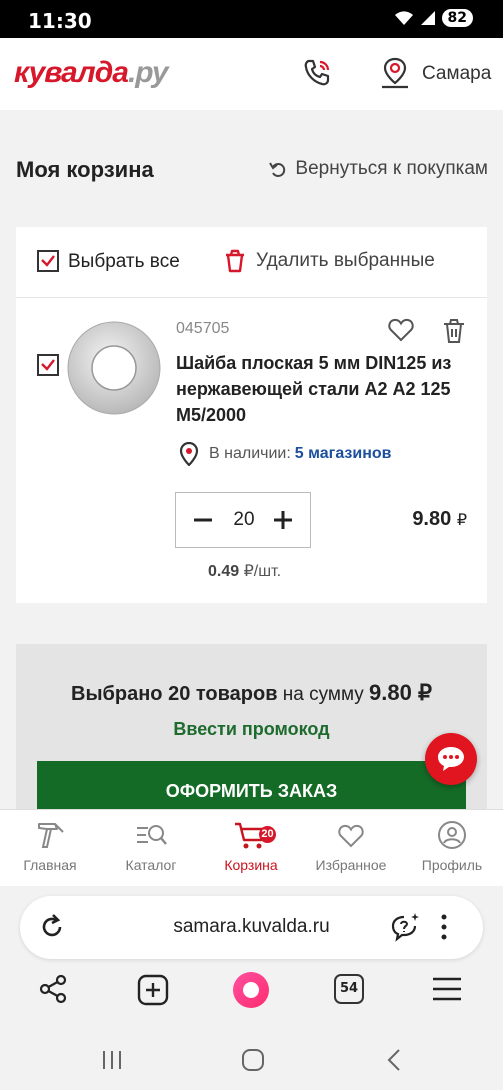 This screenshot has width=503, height=1090. What do you see at coordinates (114, 368) in the screenshot?
I see `product-image-washer` at bounding box center [114, 368].